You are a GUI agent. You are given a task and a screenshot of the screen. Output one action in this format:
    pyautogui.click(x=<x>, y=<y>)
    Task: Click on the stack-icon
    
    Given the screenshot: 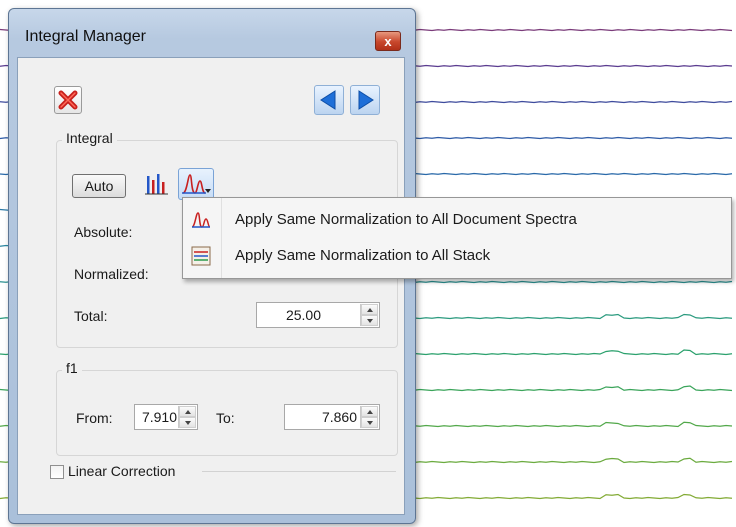 What is the action you would take?
    pyautogui.click(x=201, y=256)
    